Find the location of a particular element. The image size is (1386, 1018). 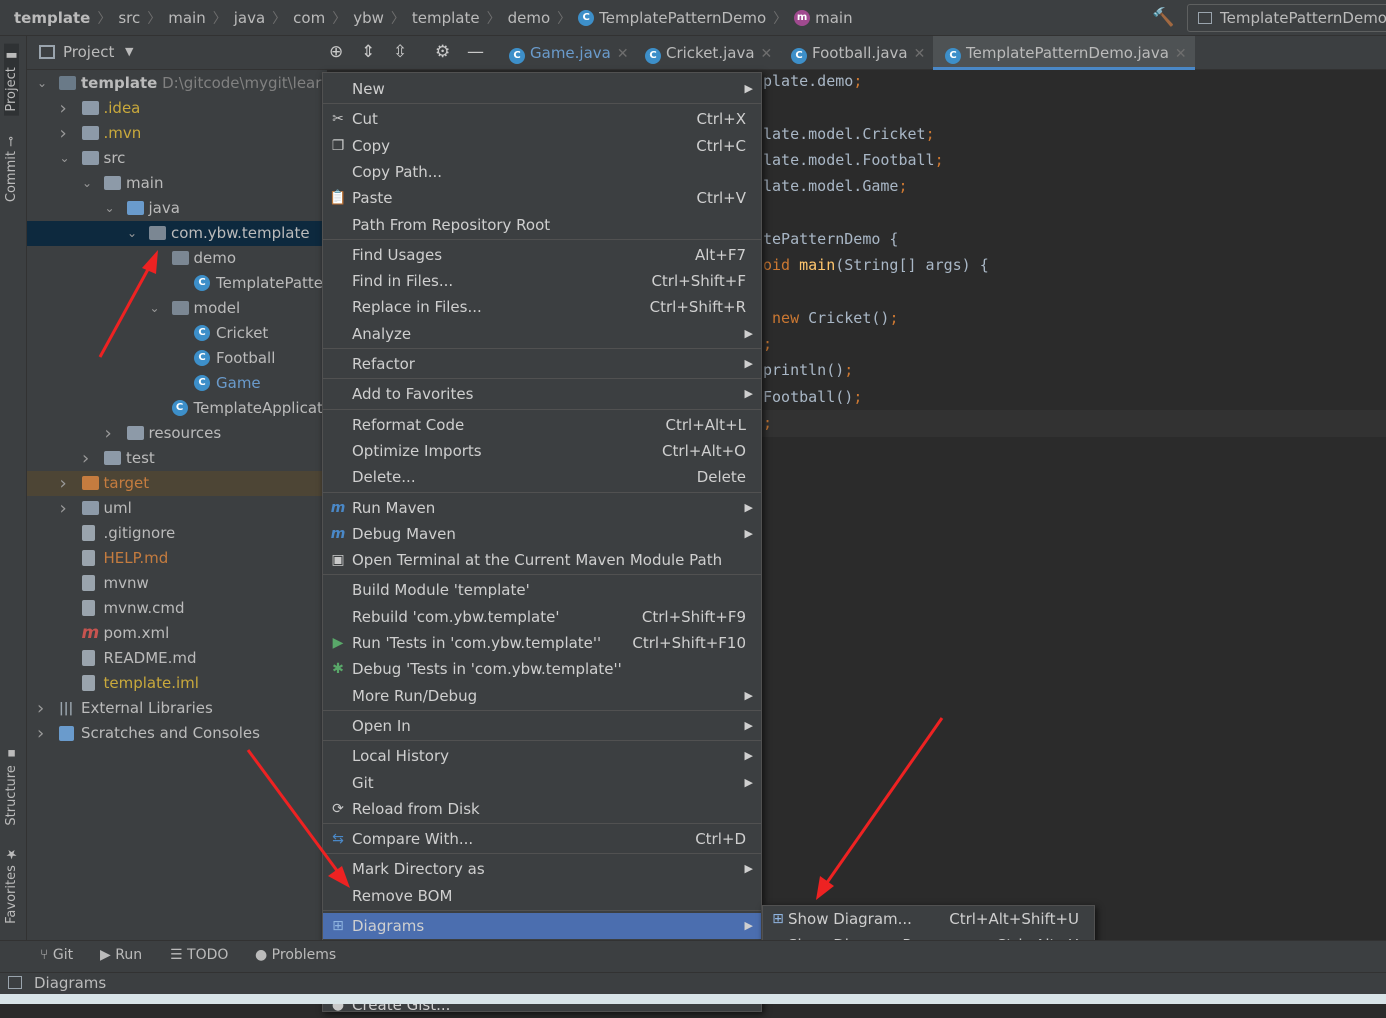

menu-item: Build Module 'template' is located at coordinates (542, 590).